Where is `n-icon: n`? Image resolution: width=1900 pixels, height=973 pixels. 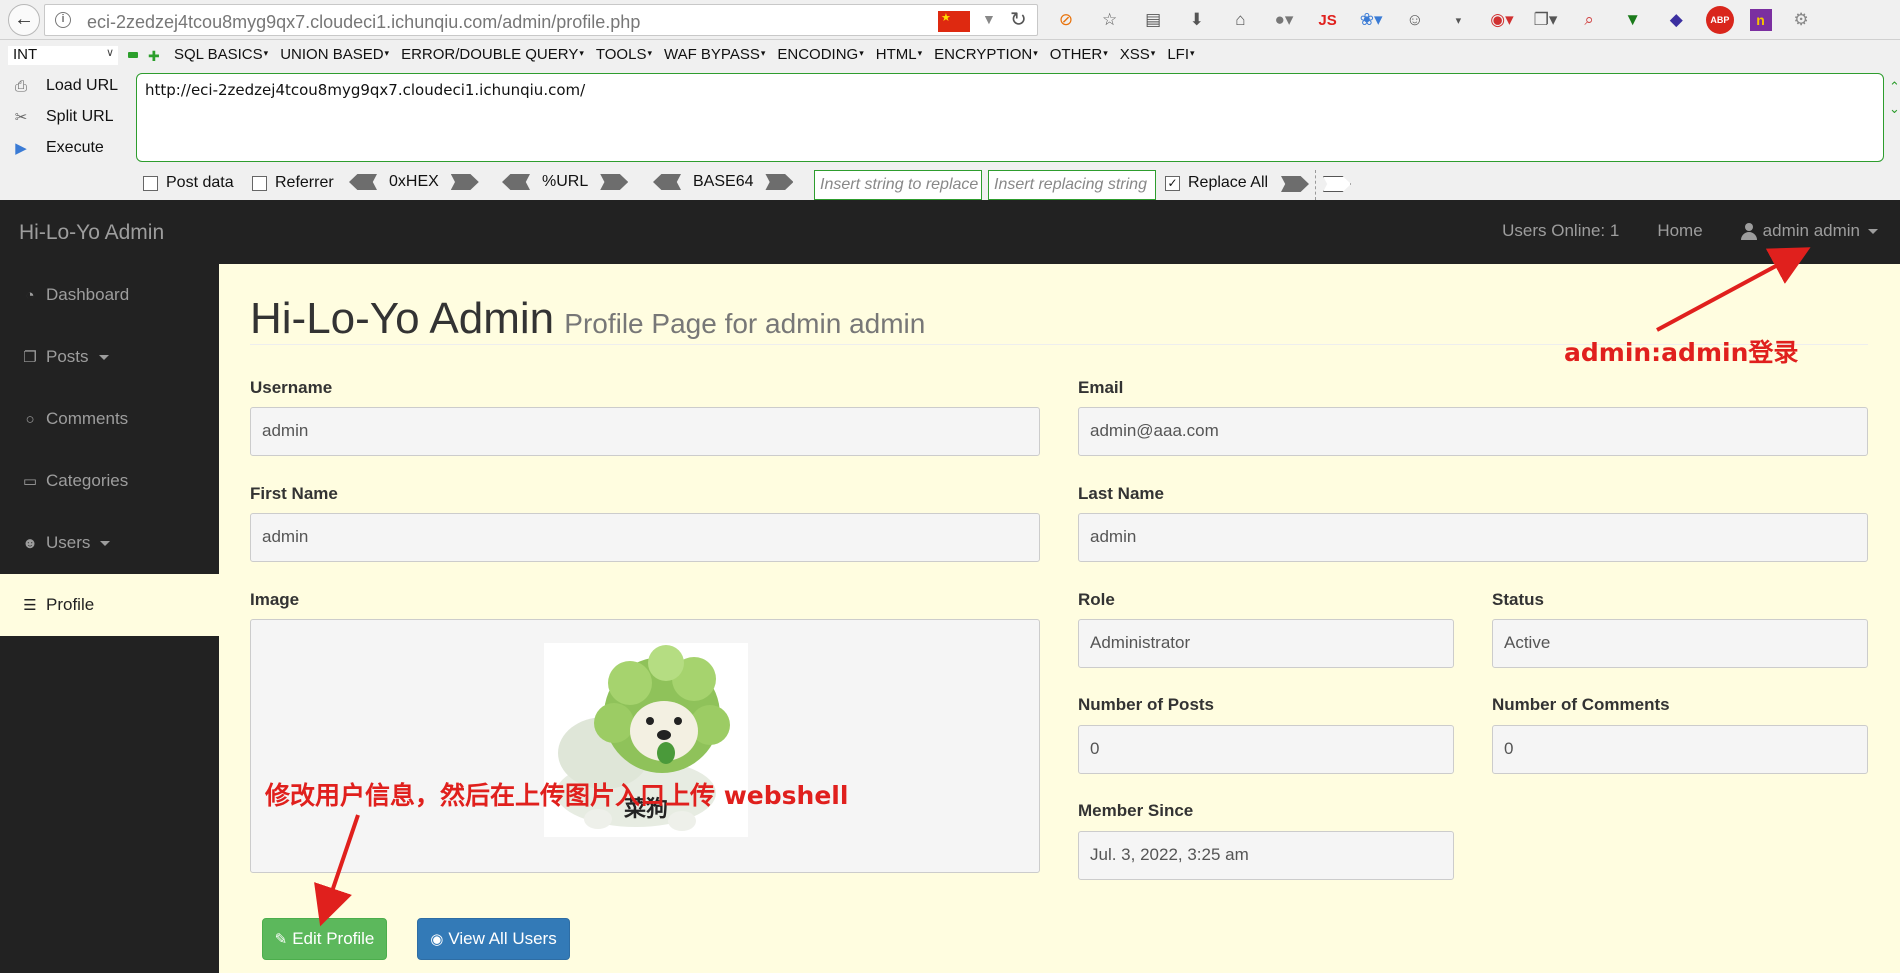 n-icon: n is located at coordinates (1760, 20).